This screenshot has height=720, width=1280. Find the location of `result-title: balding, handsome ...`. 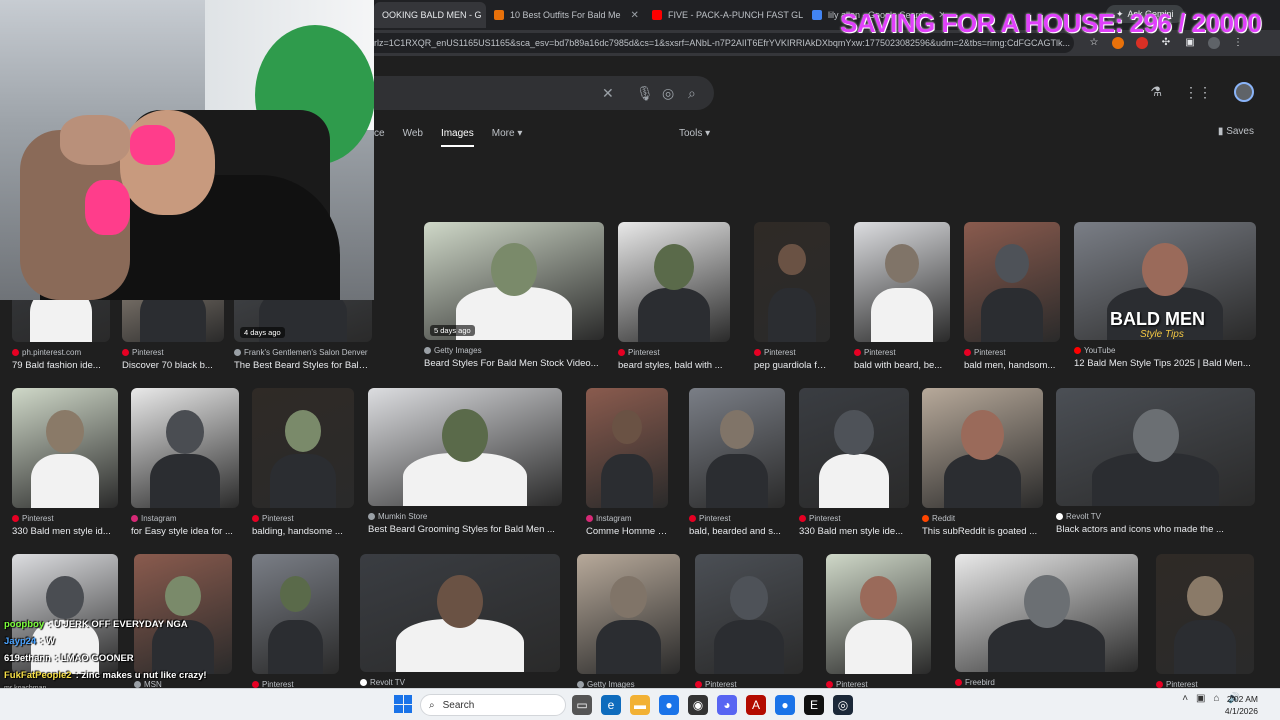

result-title: balding, handsome ... is located at coordinates (303, 531).